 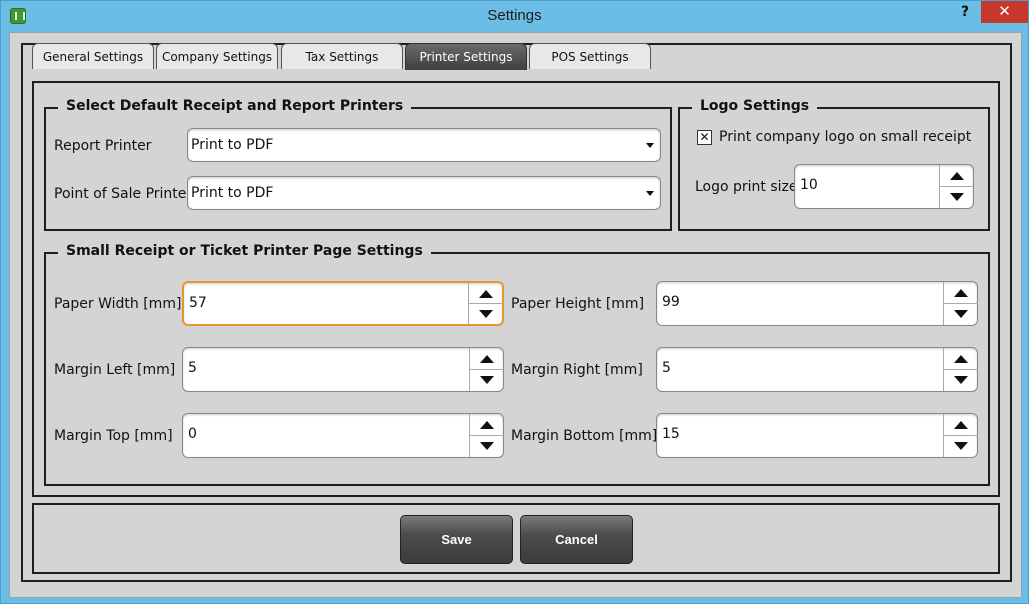 I want to click on margin-top-stepper: 0, so click(x=343, y=435).